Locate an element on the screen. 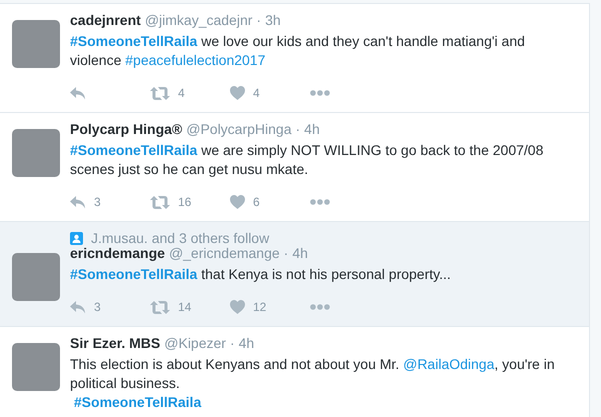 This screenshot has height=417, width=601. person-icon is located at coordinates (76, 238).